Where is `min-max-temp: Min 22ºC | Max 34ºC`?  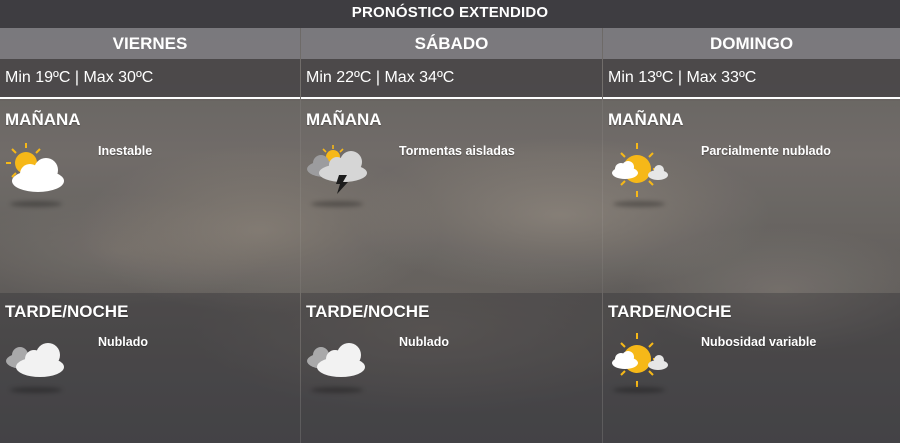
min-max-temp: Min 22ºC | Max 34ºC is located at coordinates (451, 79).